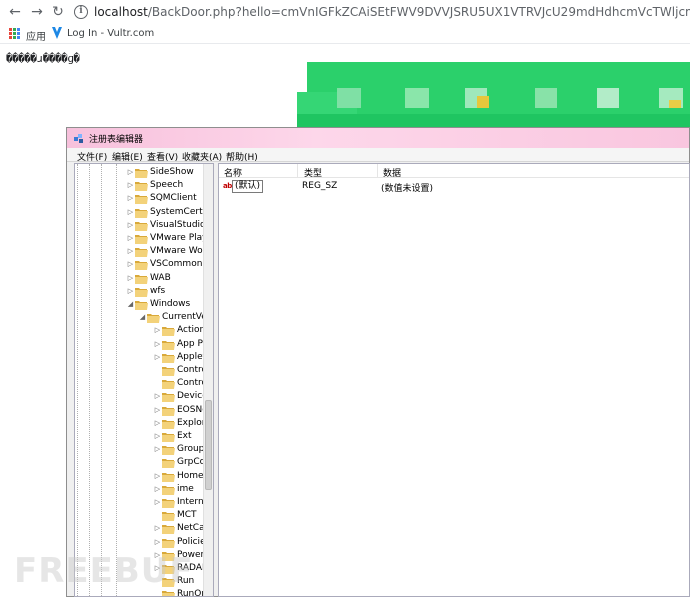 The height and width of the screenshot is (597, 690). Describe the element at coordinates (242, 156) in the screenshot. I see `menu-help: 帮助(H)` at that location.